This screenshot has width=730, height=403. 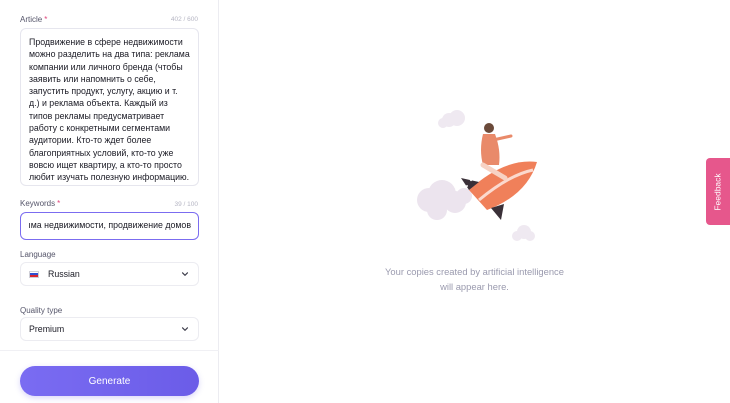 I want to click on keywords-label-text: Keywords, so click(x=38, y=203).